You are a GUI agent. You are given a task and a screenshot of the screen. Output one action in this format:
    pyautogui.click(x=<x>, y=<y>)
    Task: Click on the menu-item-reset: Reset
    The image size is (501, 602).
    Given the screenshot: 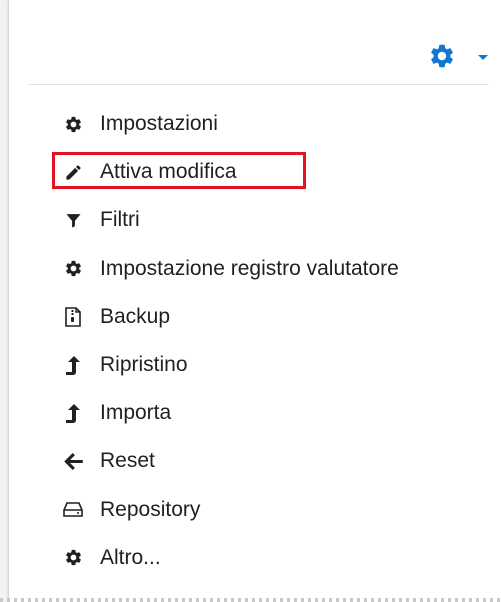 What is the action you would take?
    pyautogui.click(x=259, y=461)
    